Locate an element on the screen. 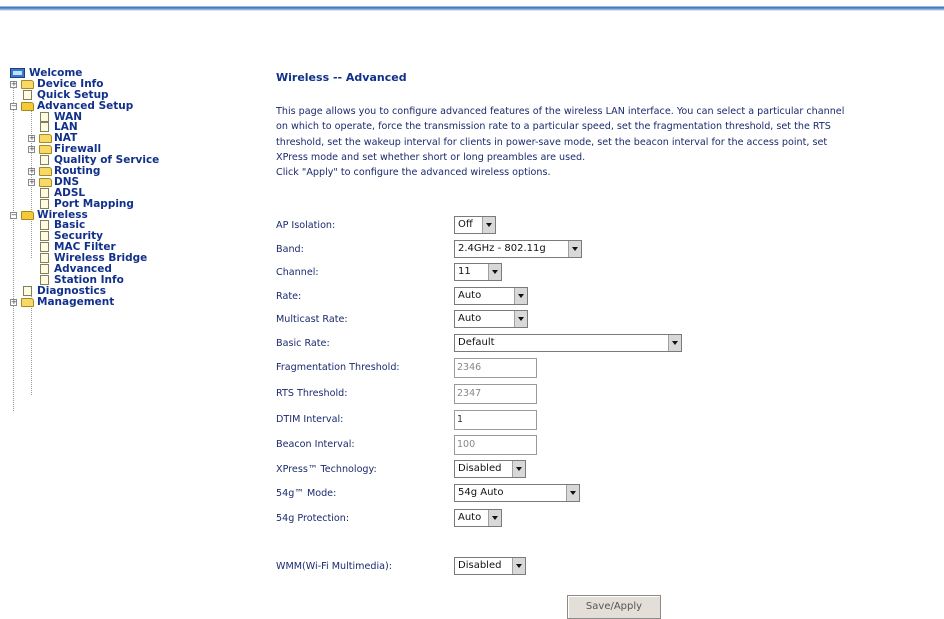  channel-select: 11 is located at coordinates (478, 272).